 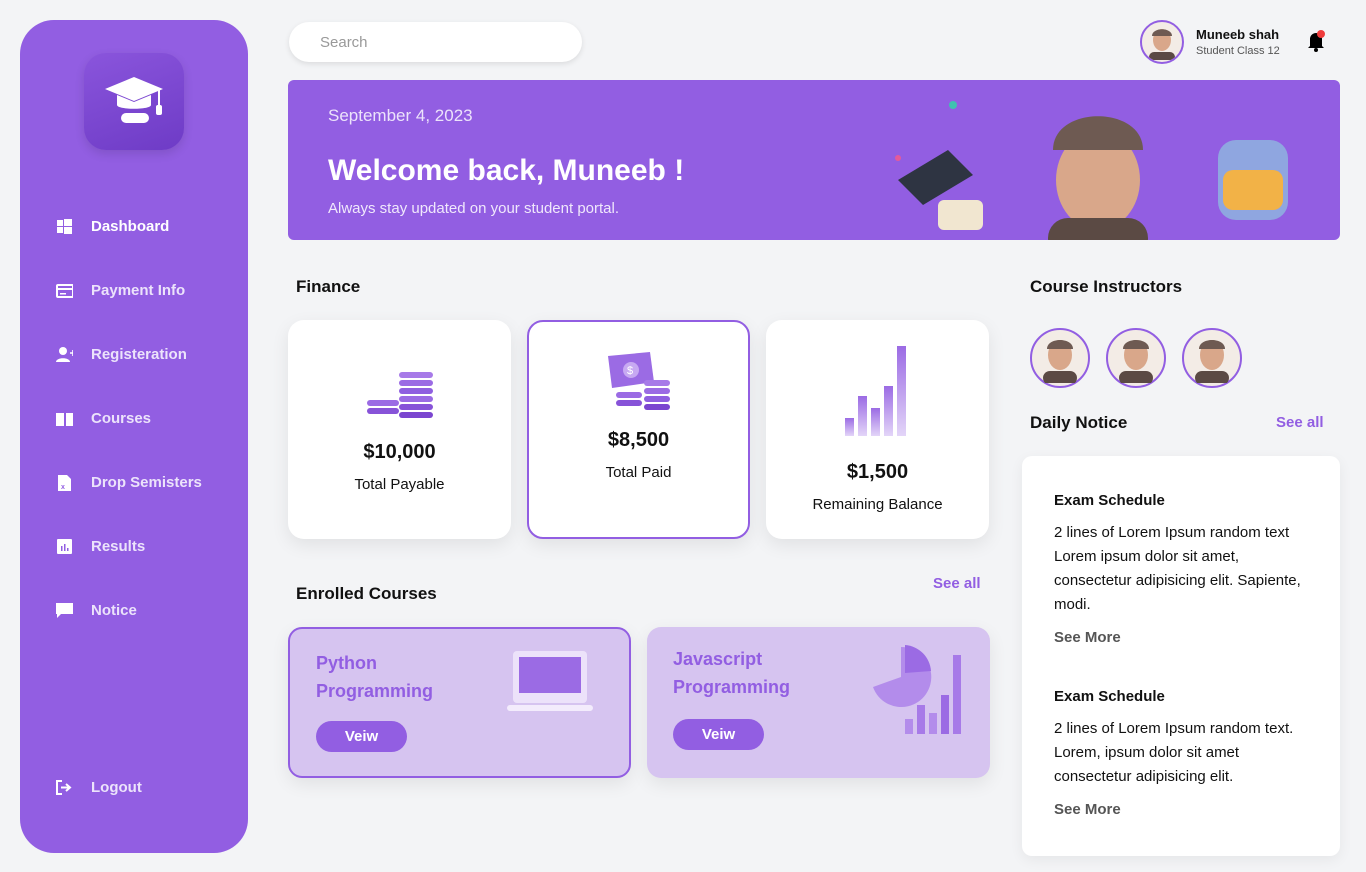 I want to click on logout-button: Logout, so click(x=99, y=787).